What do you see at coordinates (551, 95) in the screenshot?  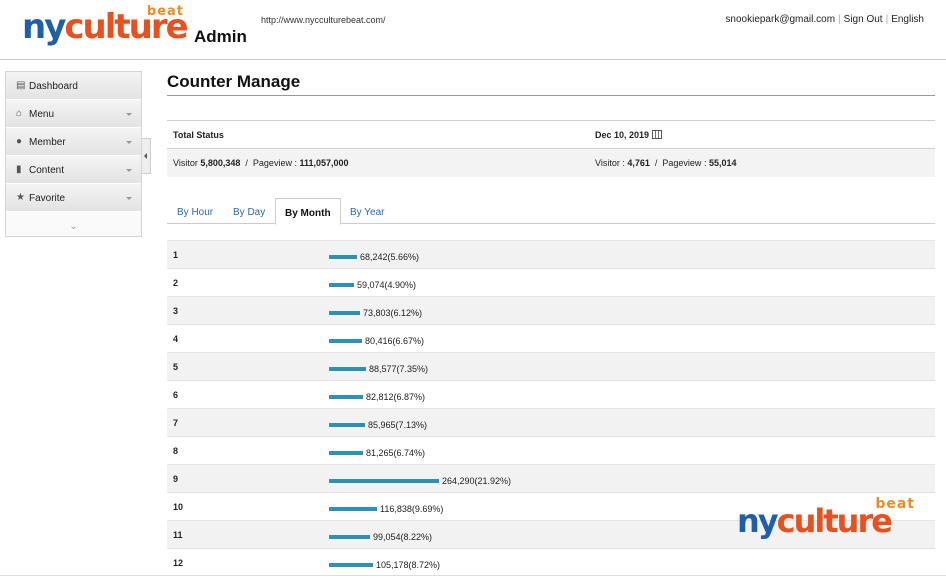 I see `title-divider` at bounding box center [551, 95].